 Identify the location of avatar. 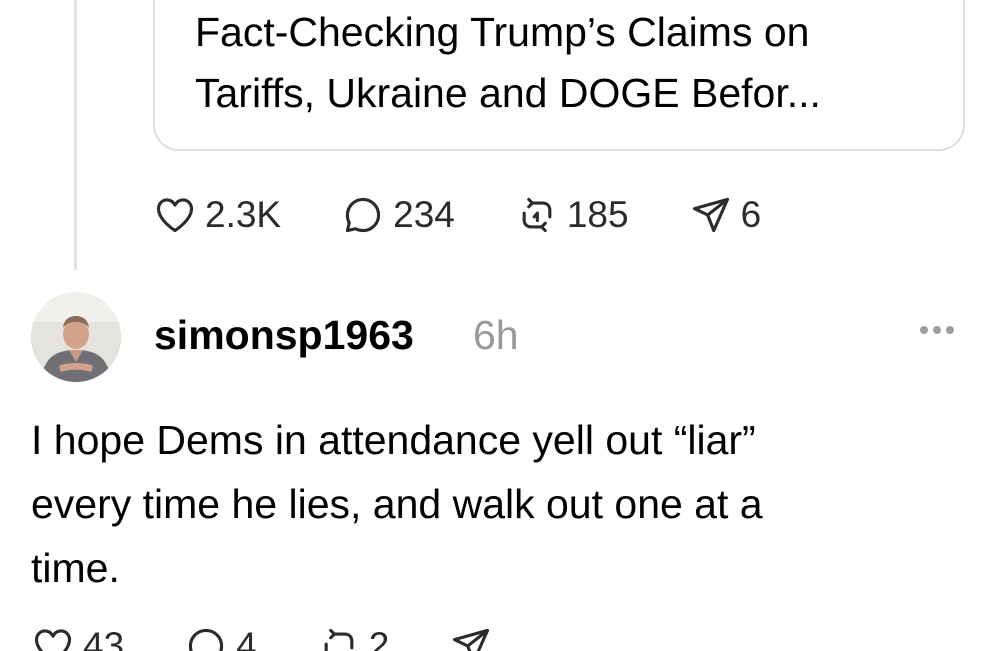
(76, 337).